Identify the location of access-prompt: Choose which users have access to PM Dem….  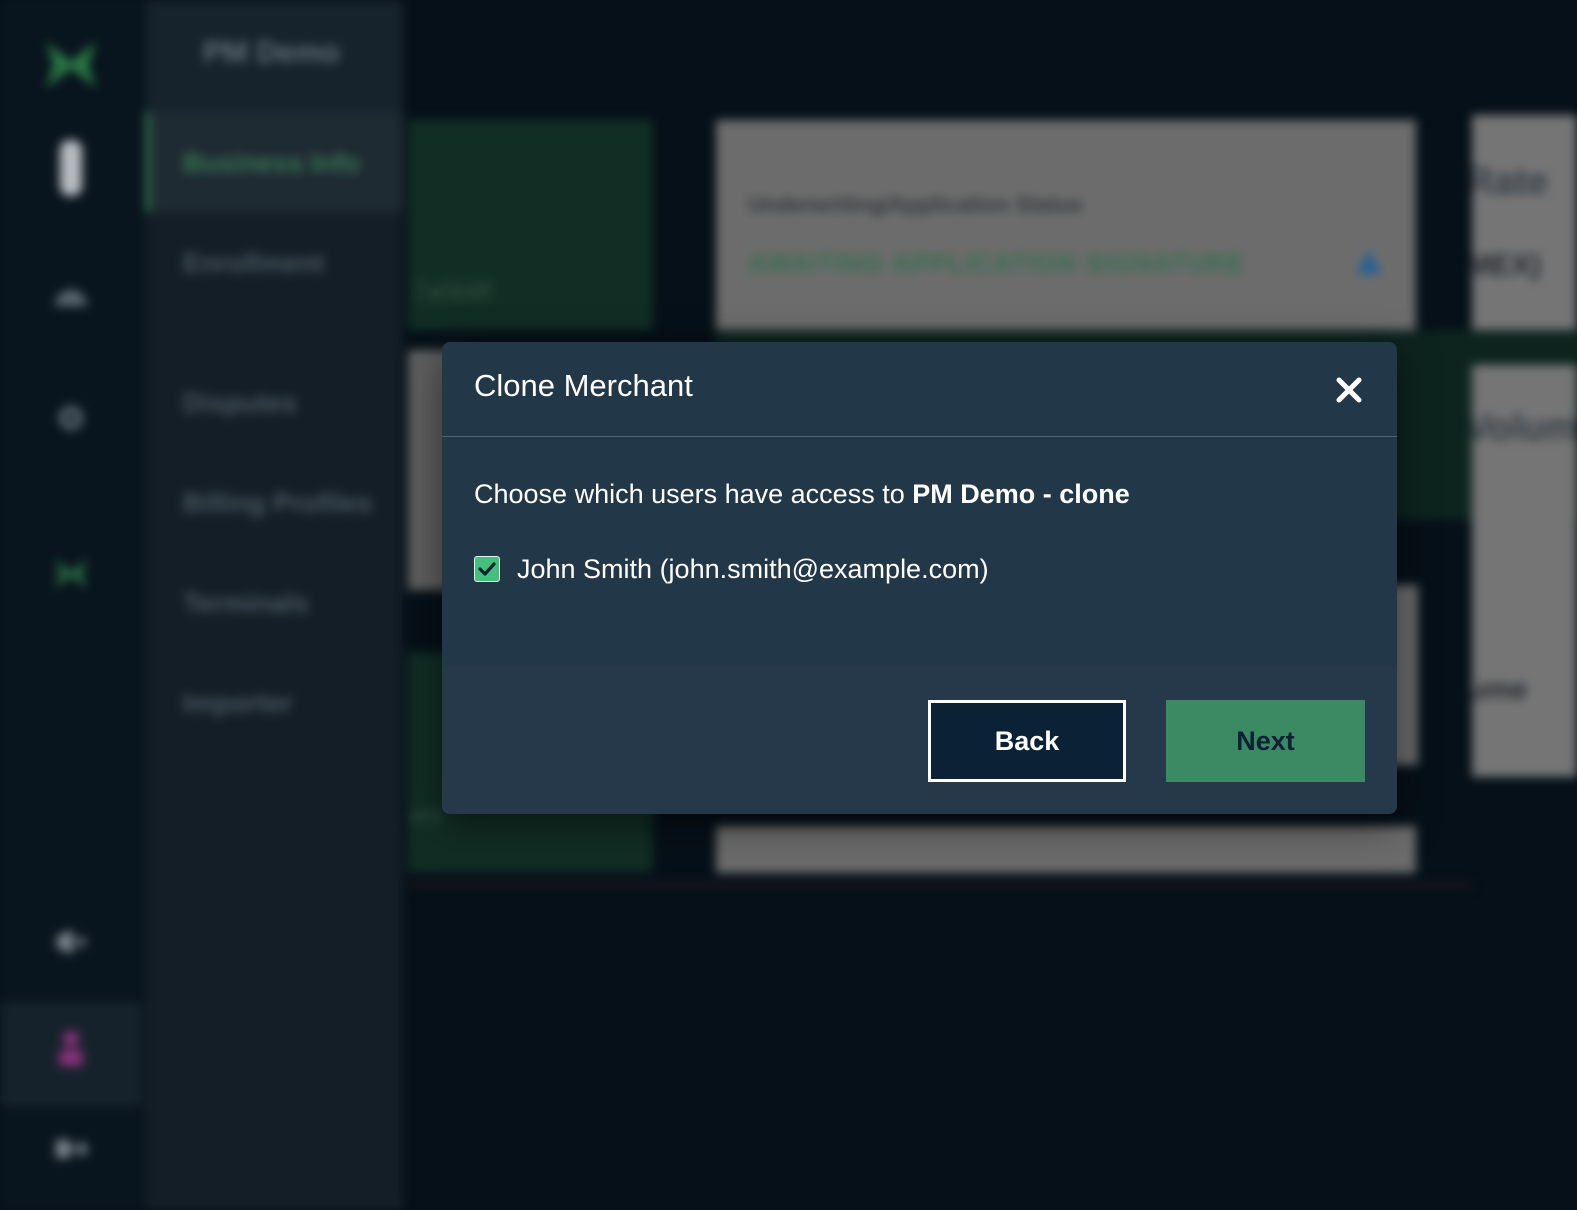
(802, 494).